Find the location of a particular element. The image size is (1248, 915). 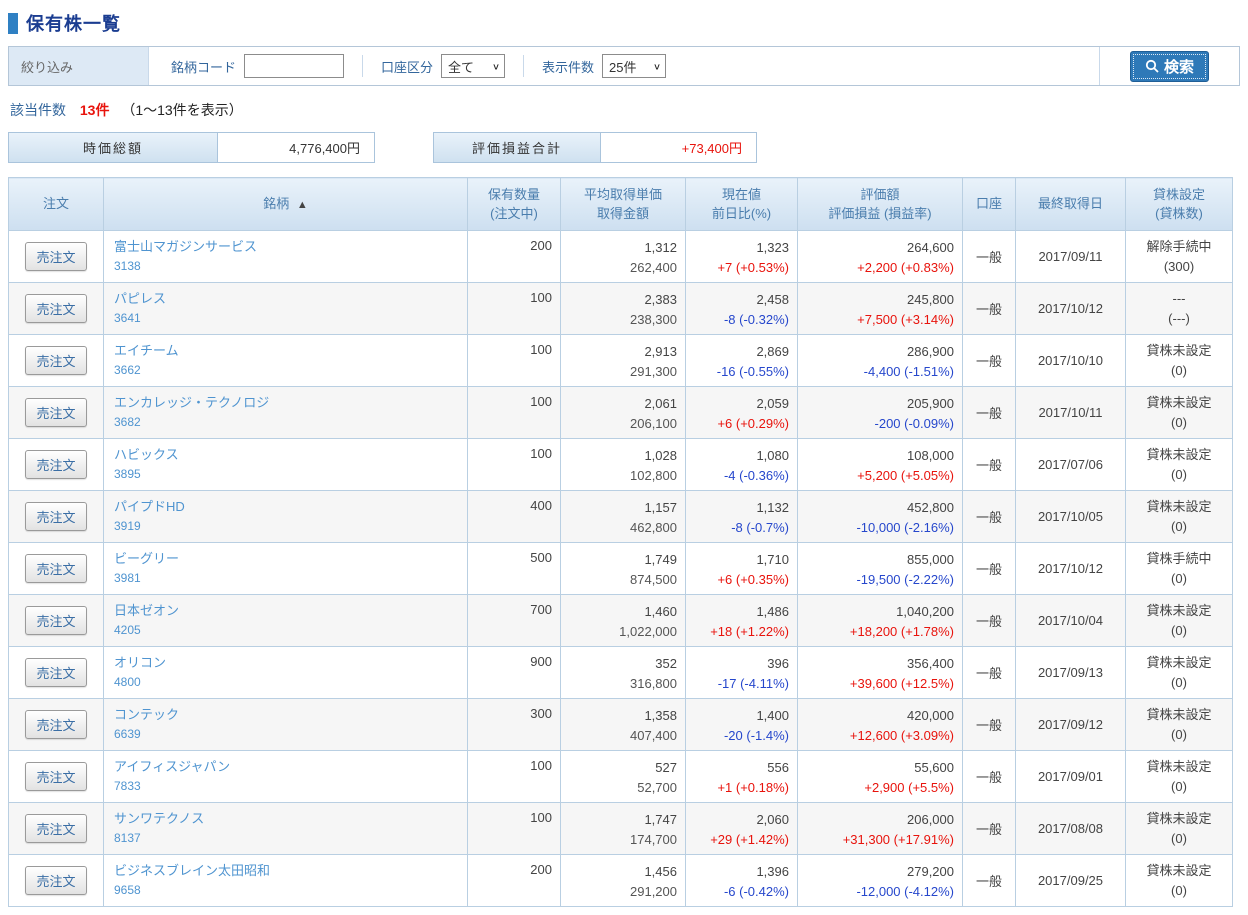

current-price: 1,400 is located at coordinates (772, 715).